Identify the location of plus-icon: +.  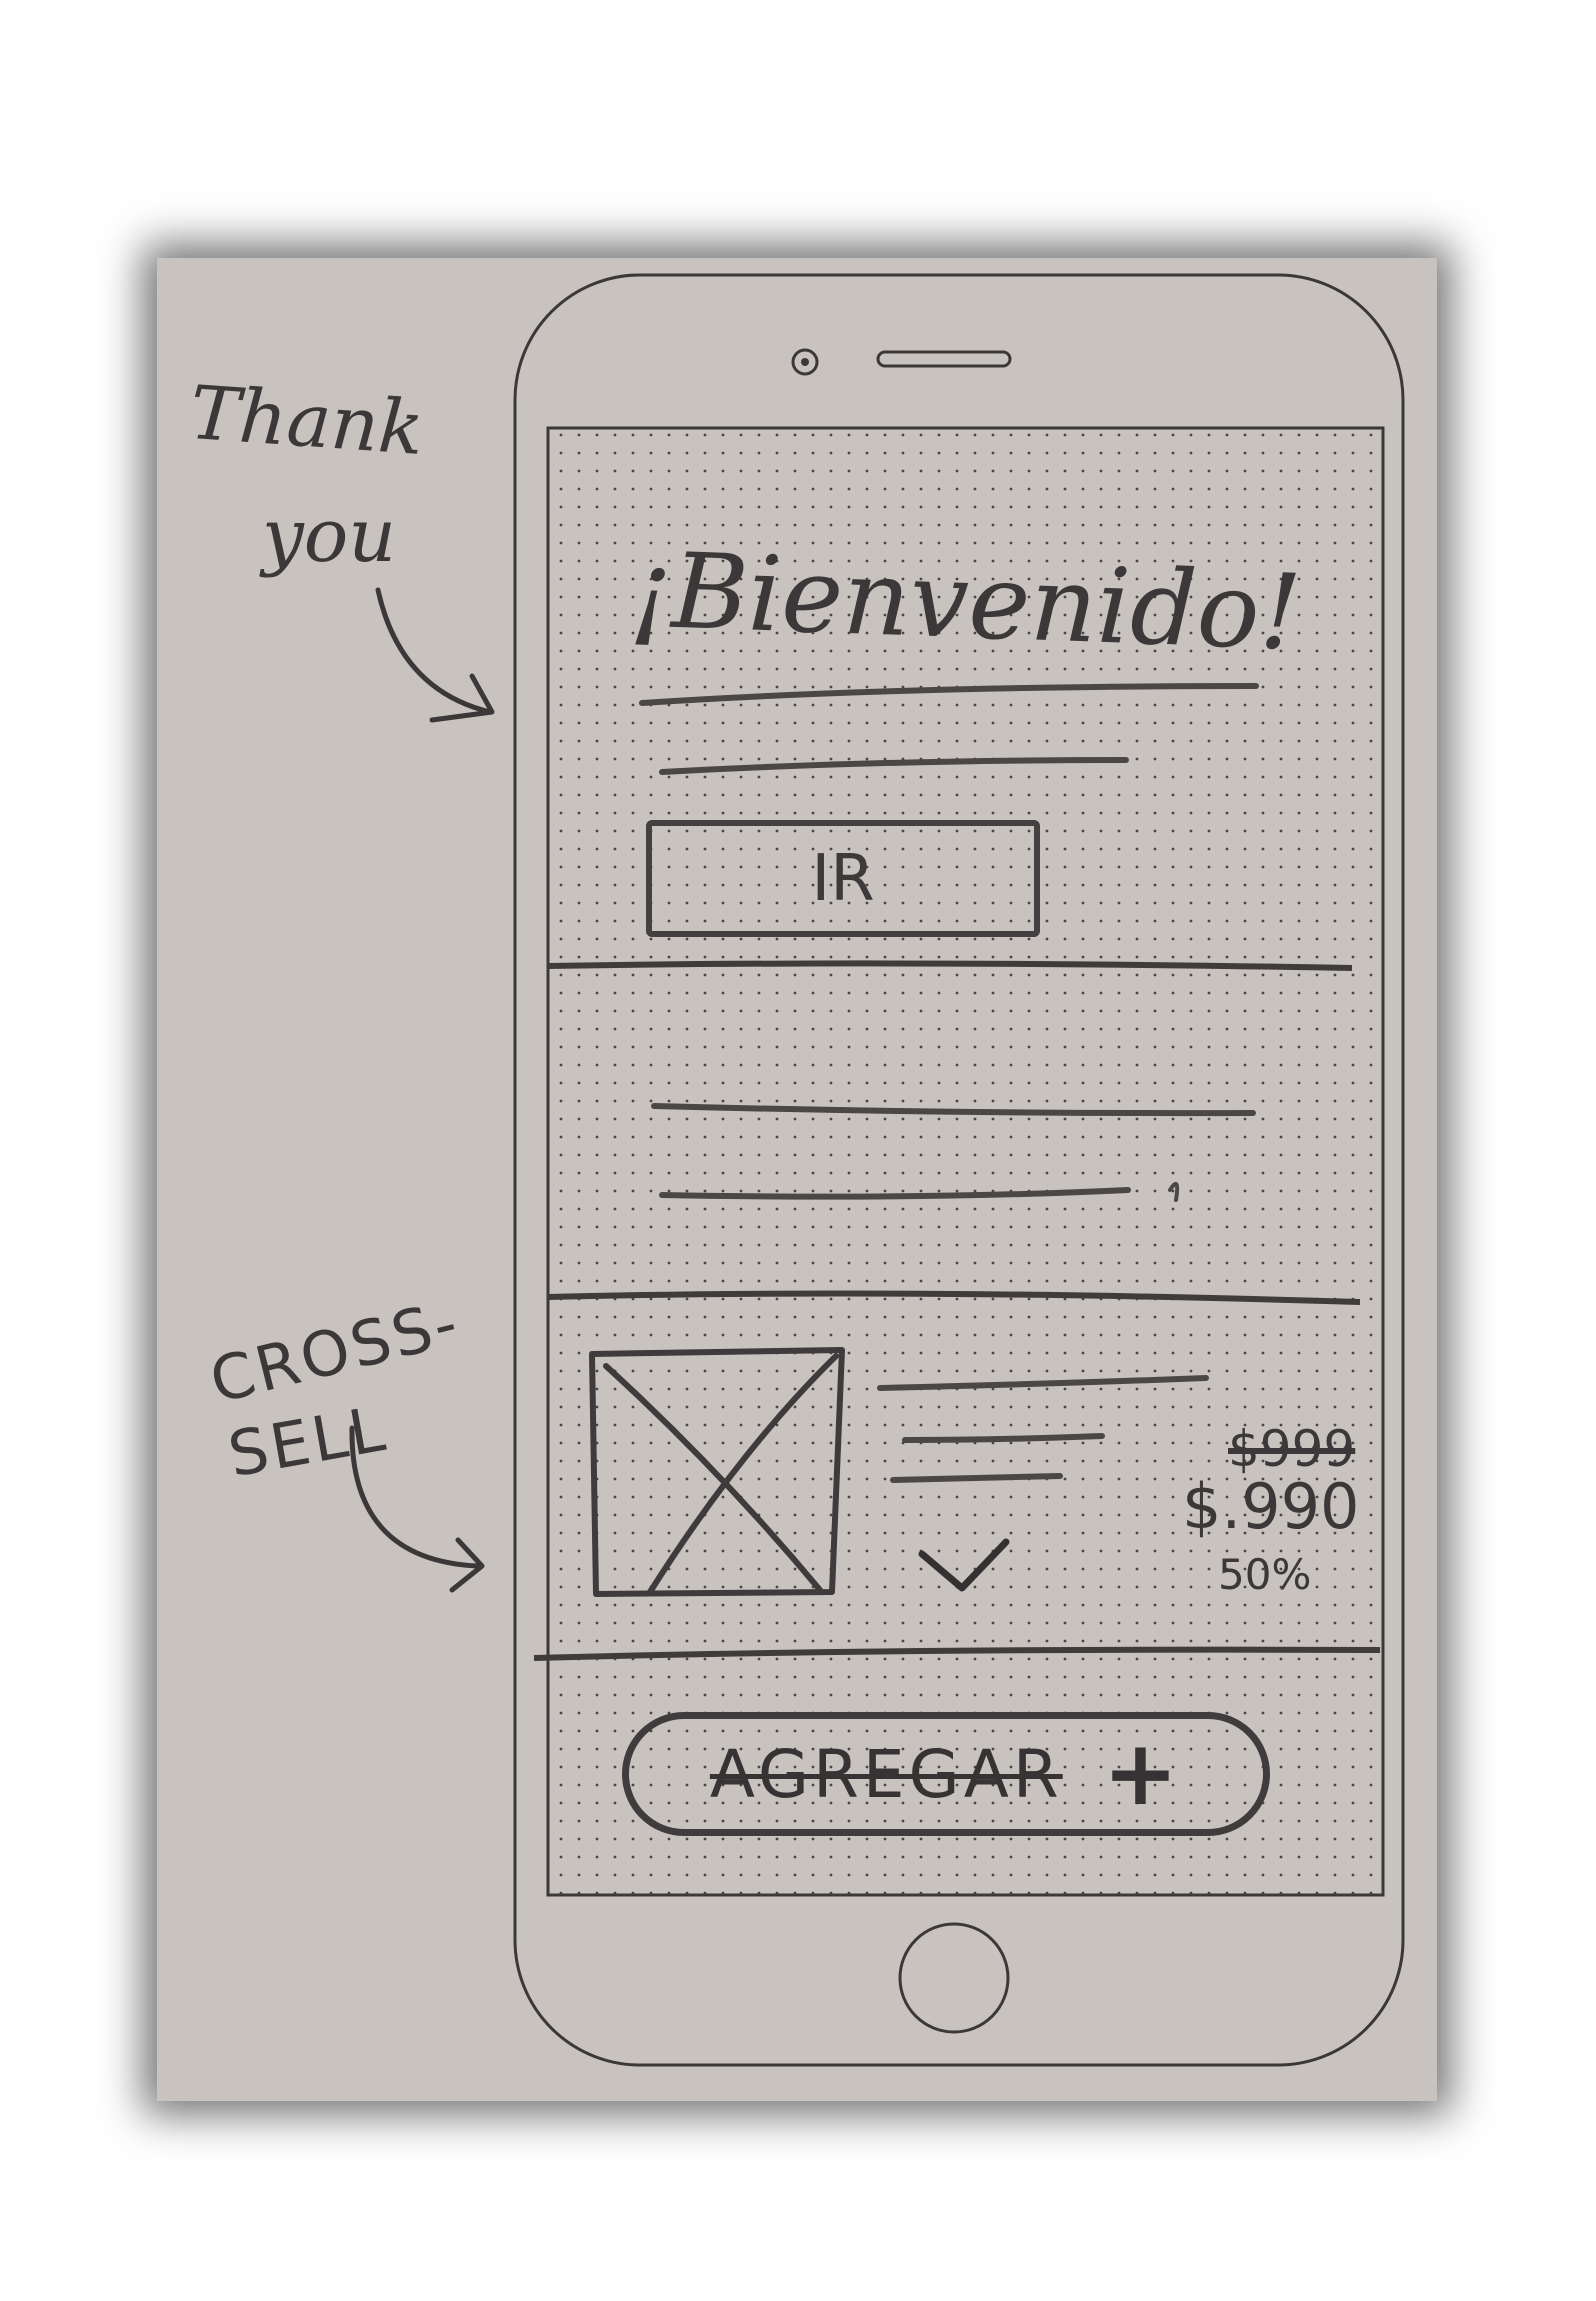
(1142, 1773).